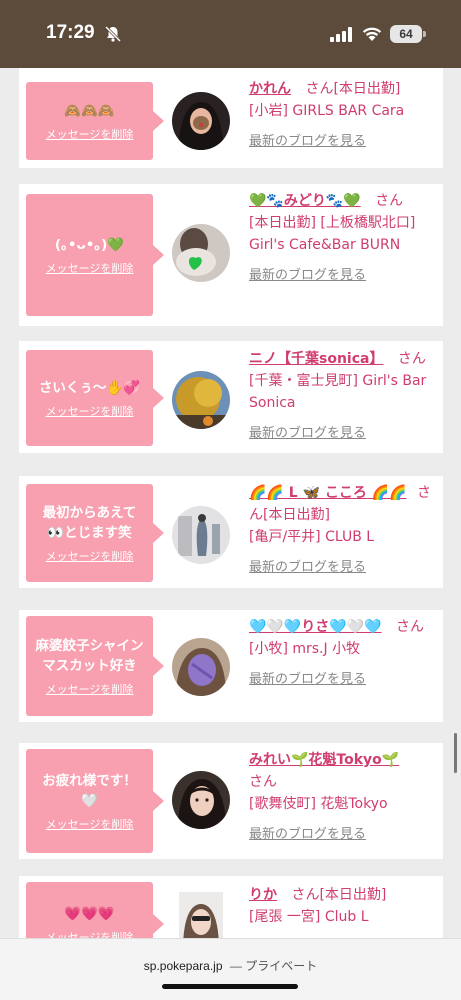  Describe the element at coordinates (89, 387) in the screenshot. I see `message-text: さいくぅ〜🖐💞` at that location.